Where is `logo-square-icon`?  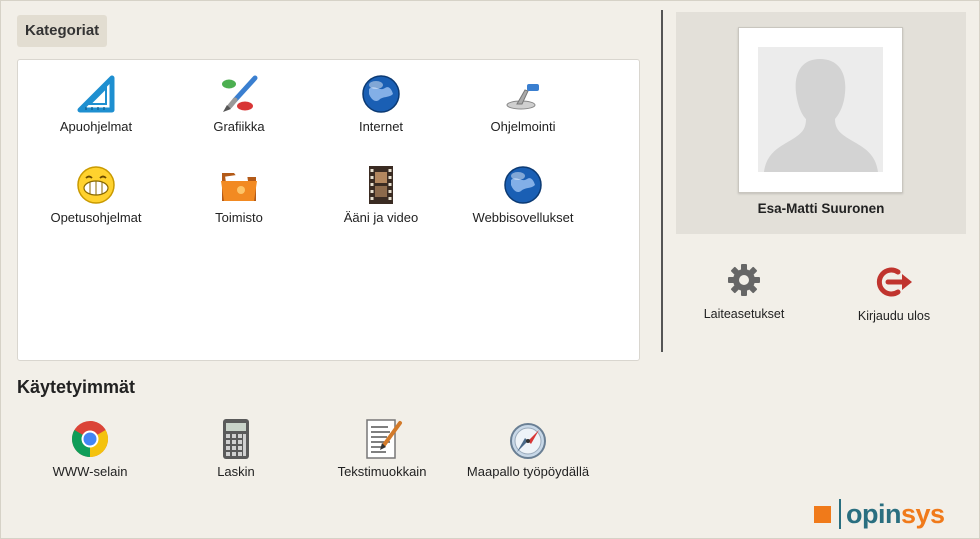
logo-square-icon is located at coordinates (822, 514).